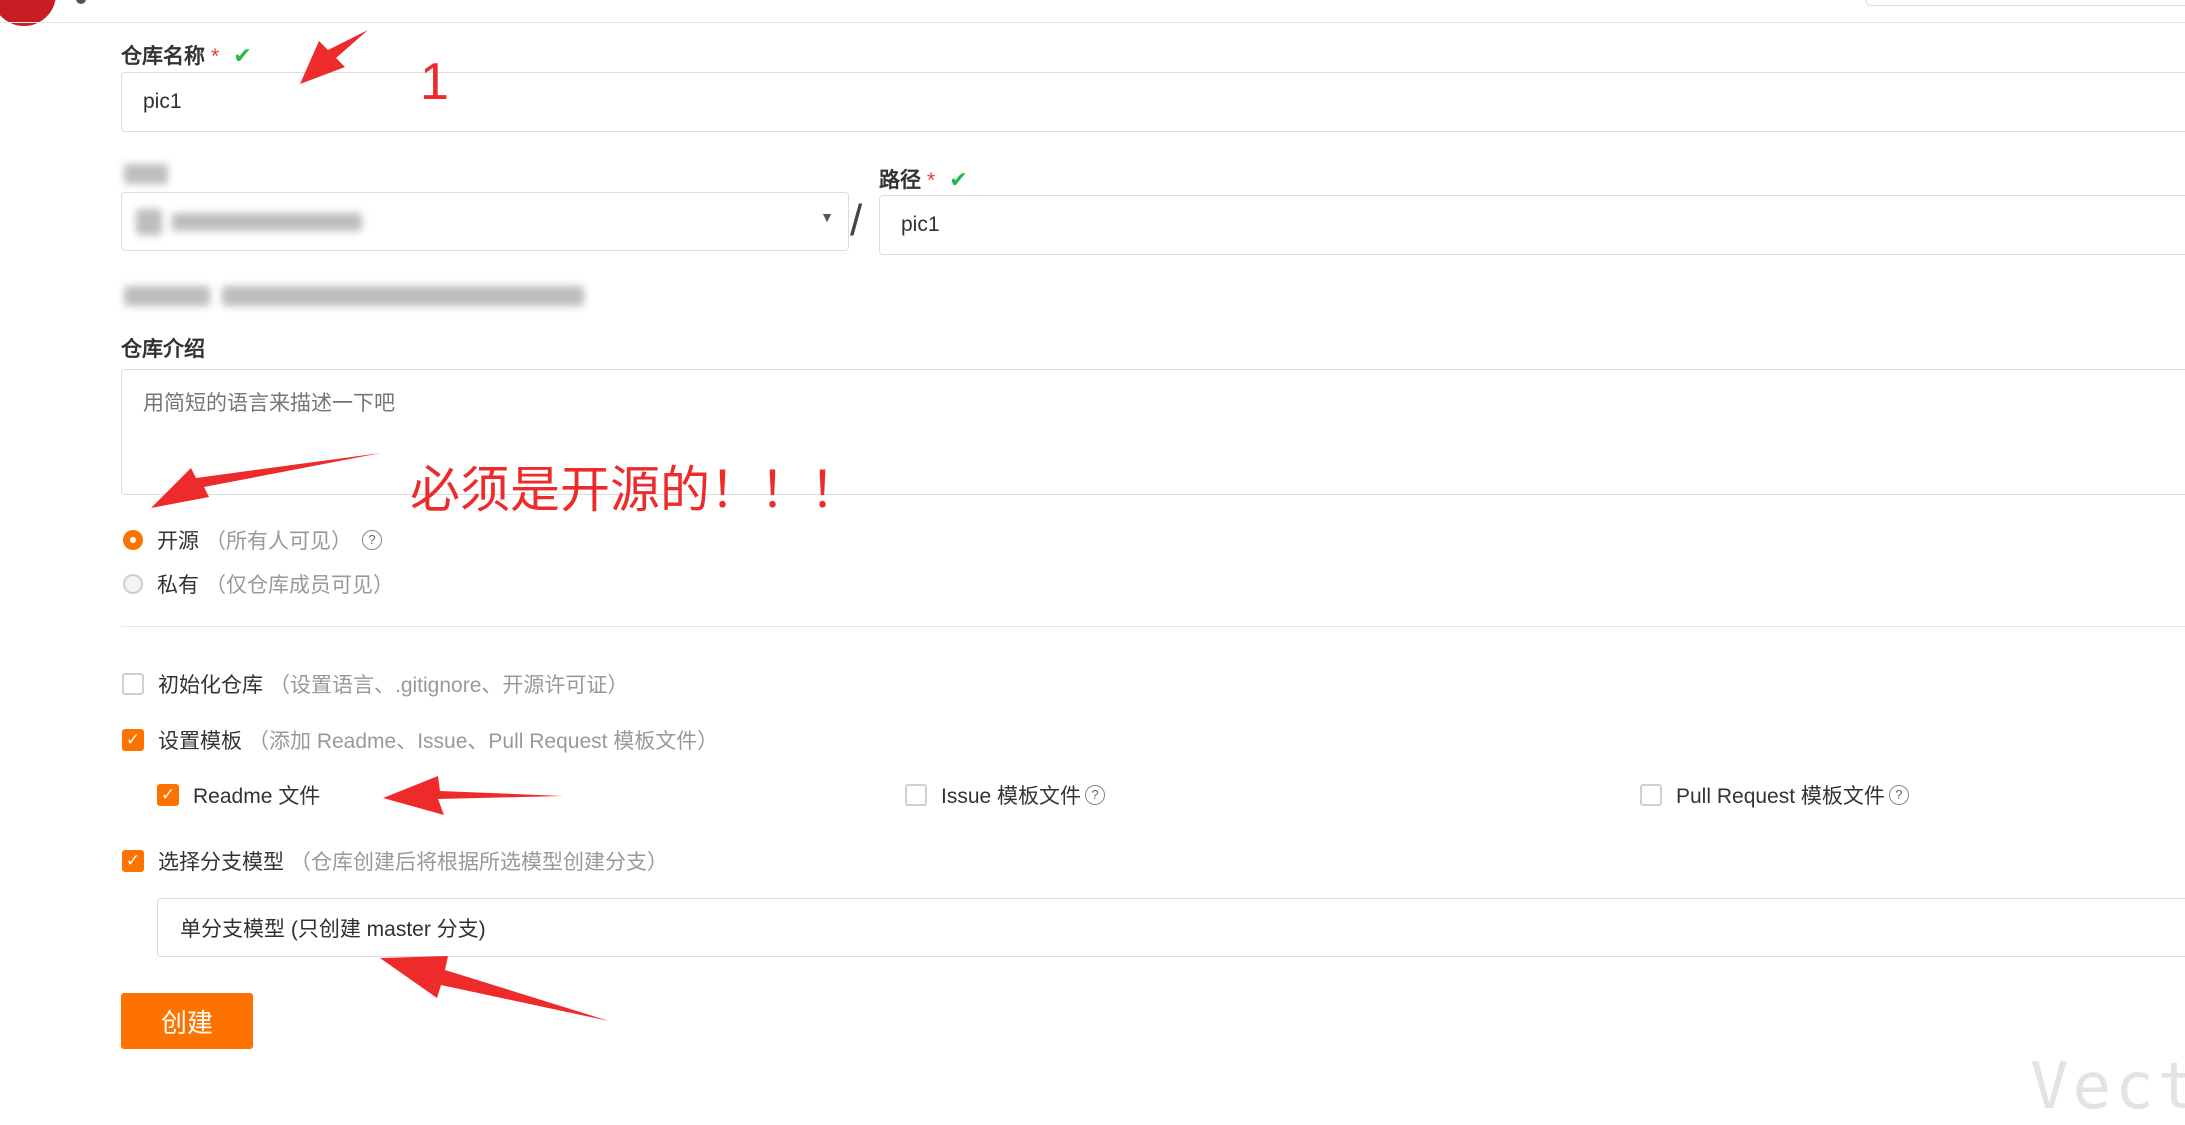 The width and height of the screenshot is (2185, 1125). What do you see at coordinates (266, 480) in the screenshot?
I see `arrow-open-source` at bounding box center [266, 480].